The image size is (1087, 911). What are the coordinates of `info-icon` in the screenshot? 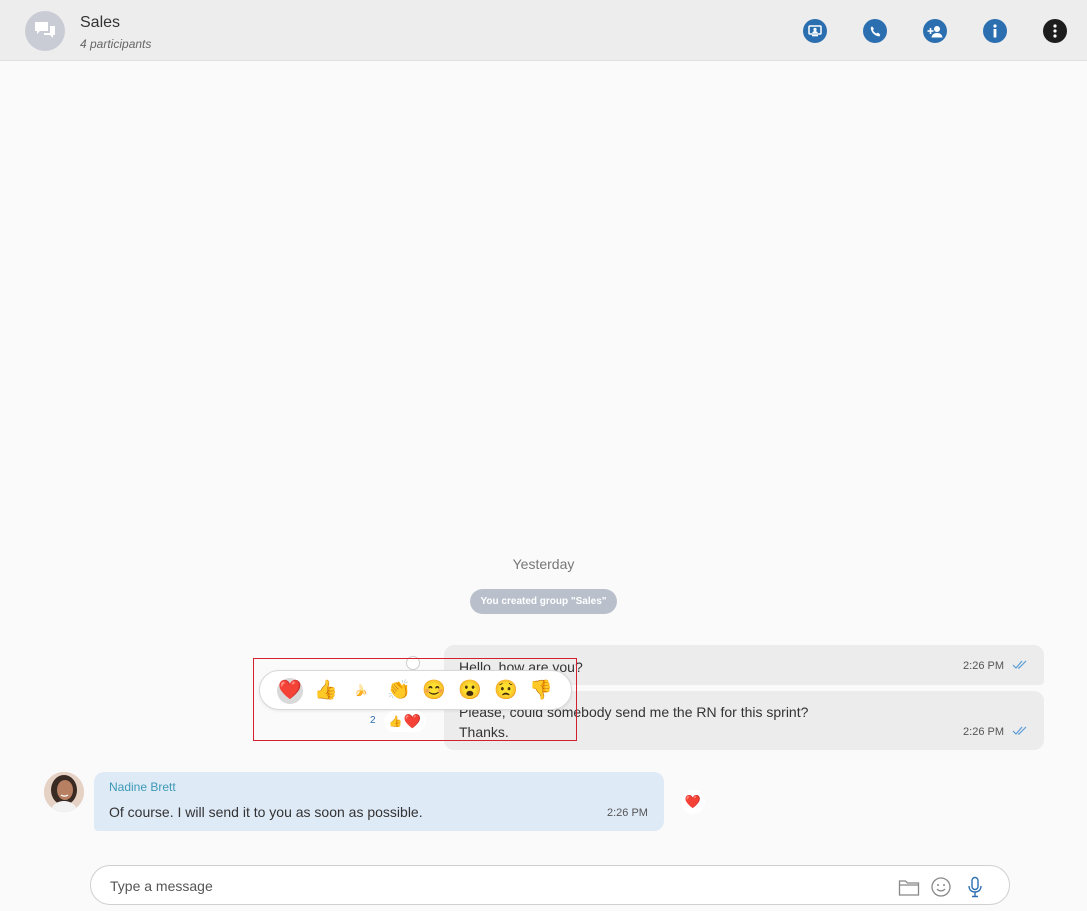 It's located at (995, 31).